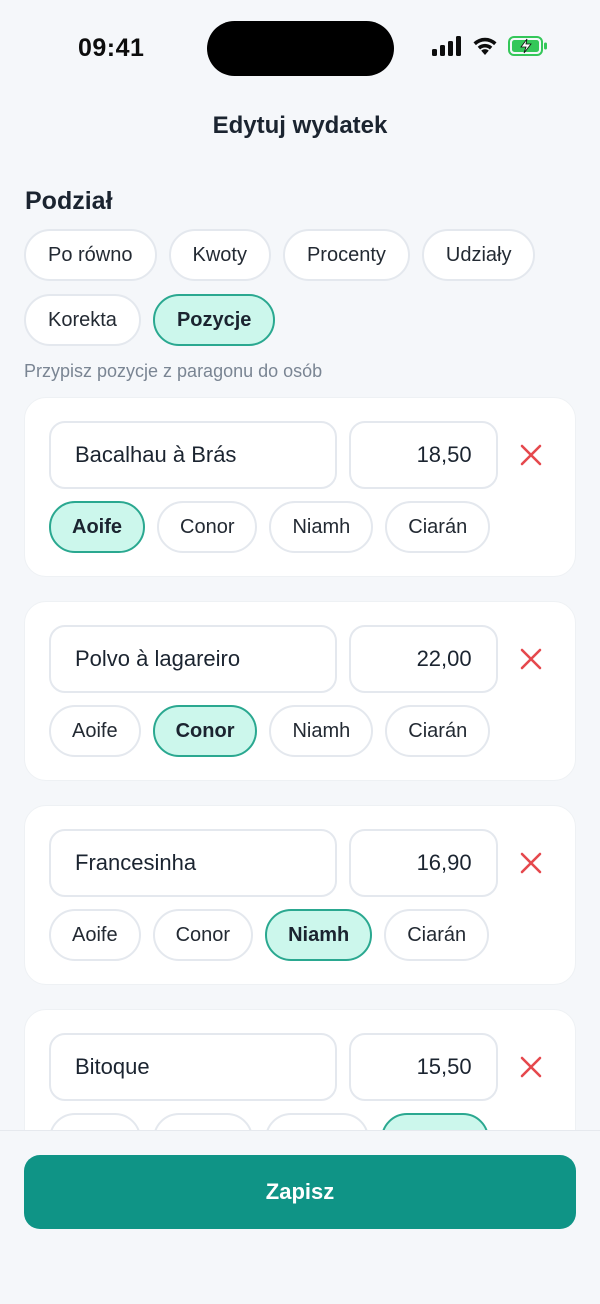 The image size is (600, 1304). Describe the element at coordinates (219, 255) in the screenshot. I see `split-mode-amounts: Kwoty` at that location.